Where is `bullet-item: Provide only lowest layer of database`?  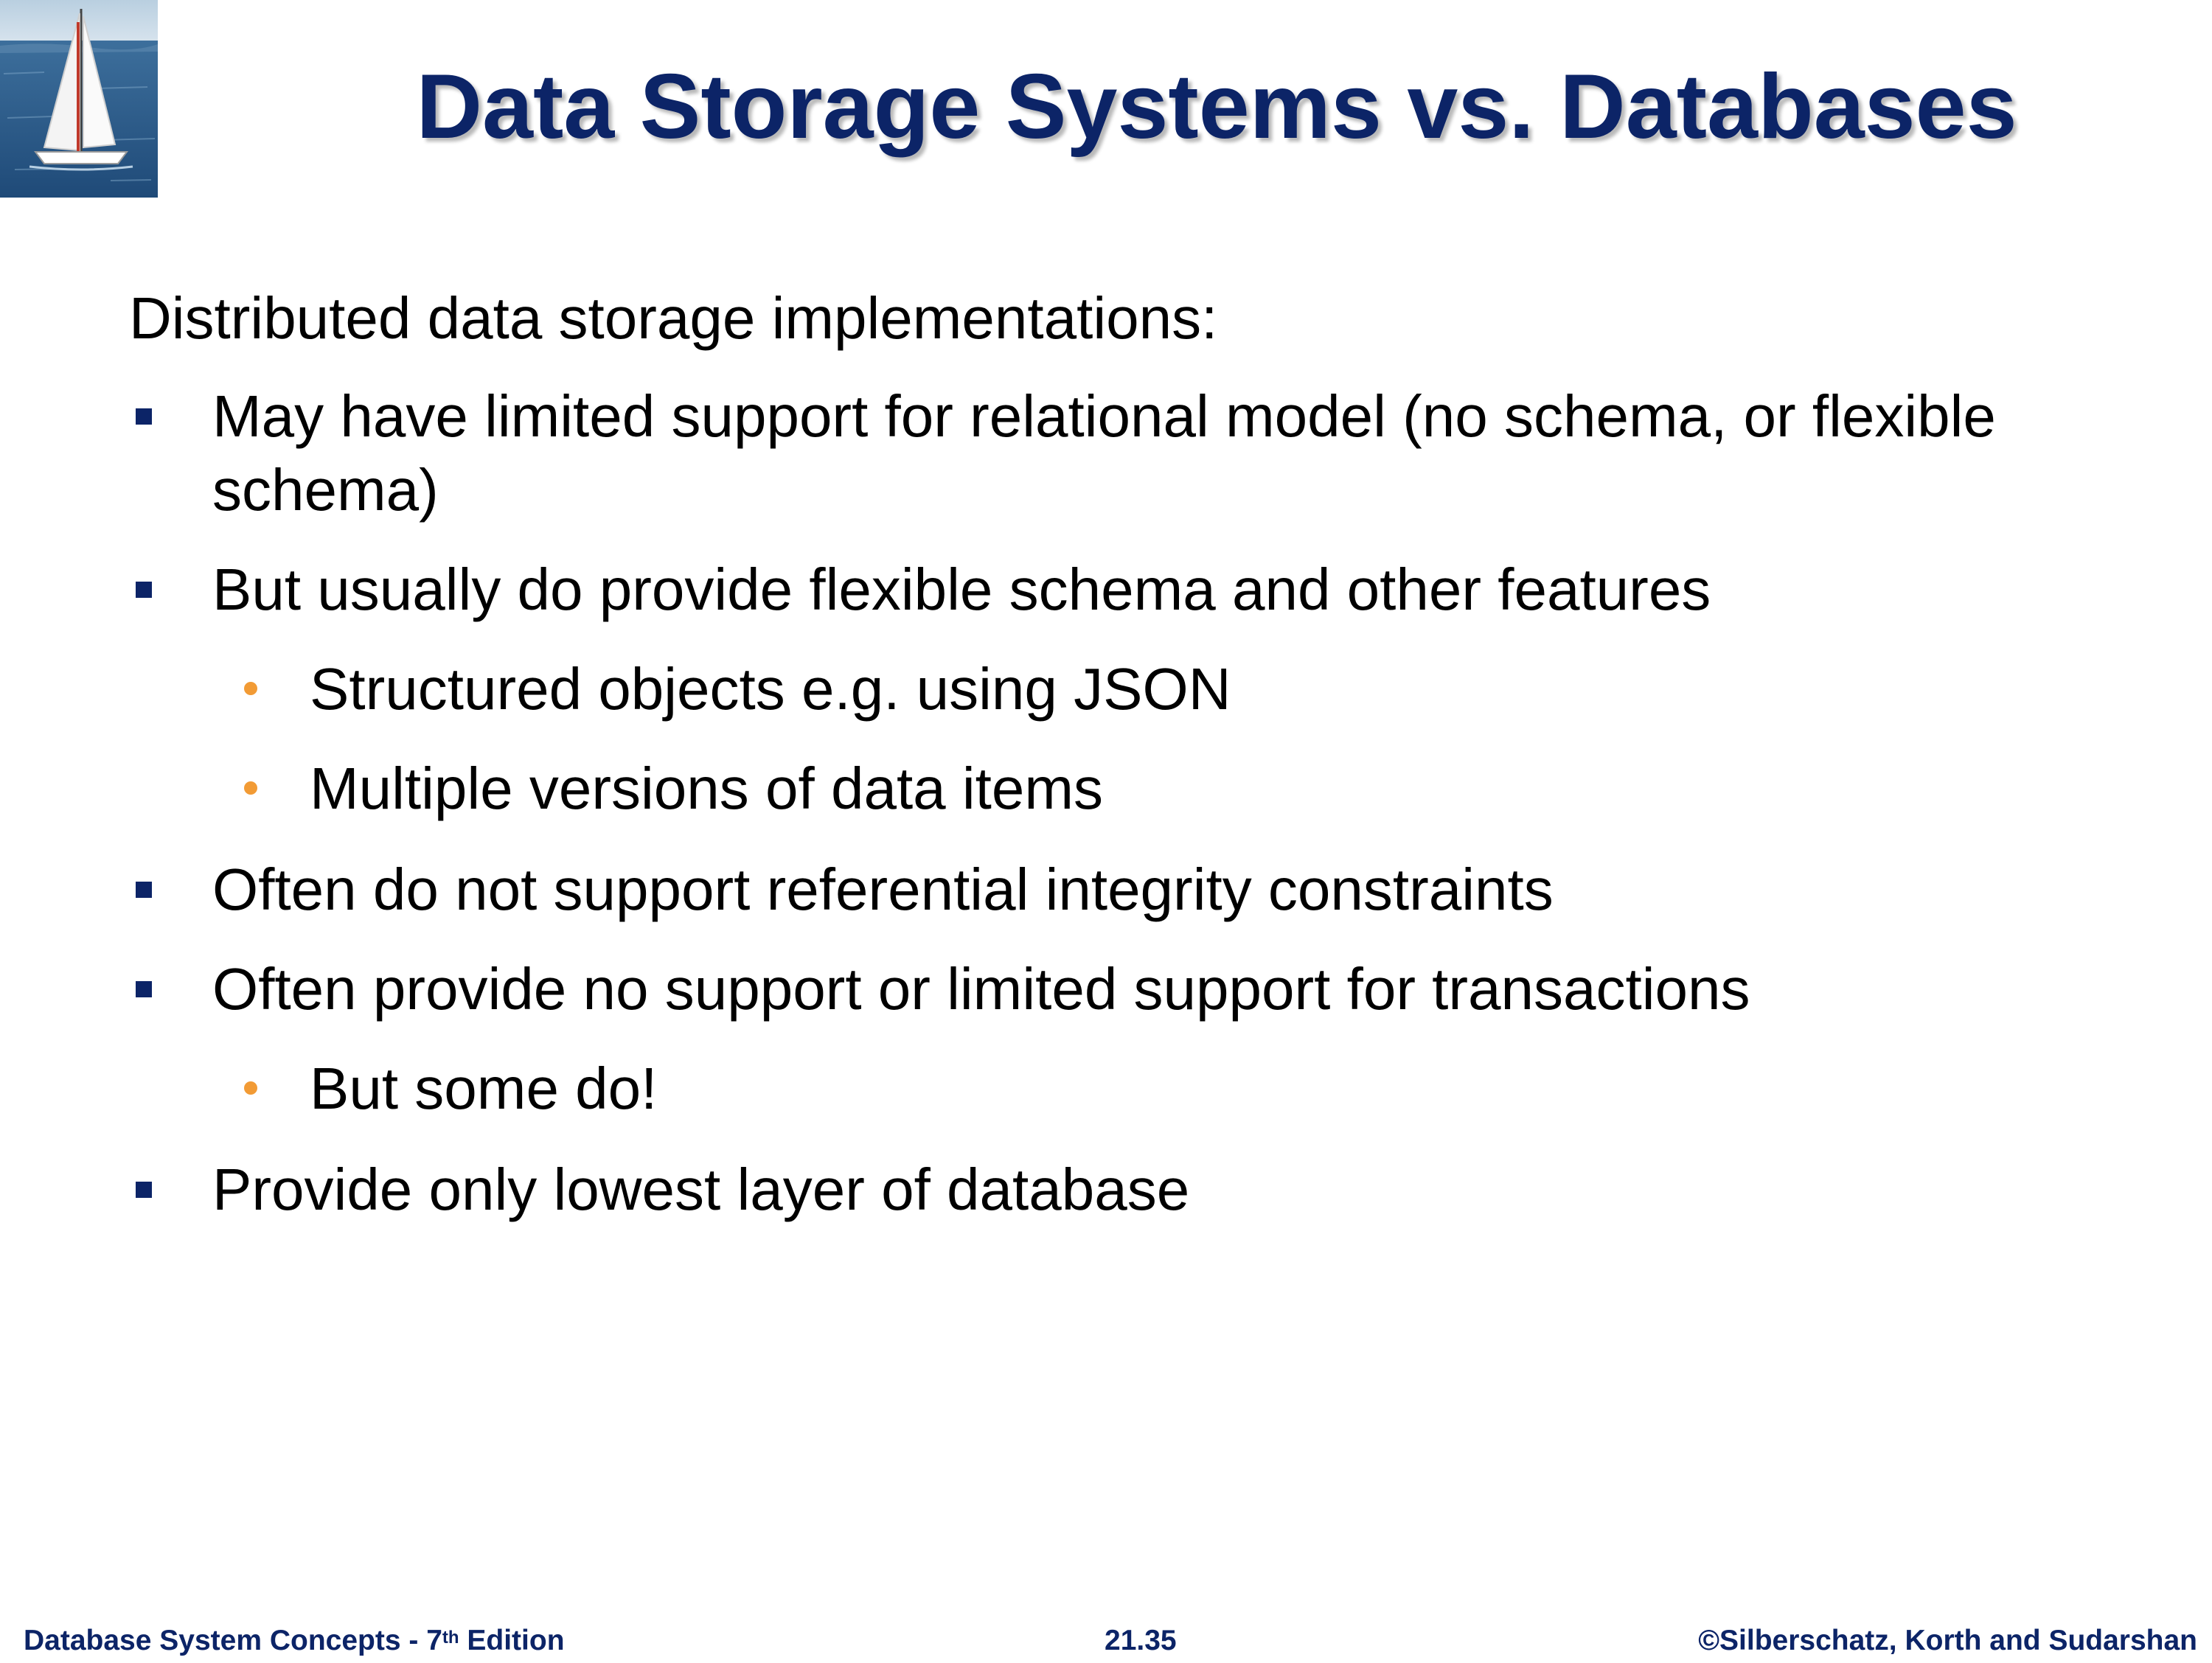
bullet-item: Provide only lowest layer of database is located at coordinates (701, 1189).